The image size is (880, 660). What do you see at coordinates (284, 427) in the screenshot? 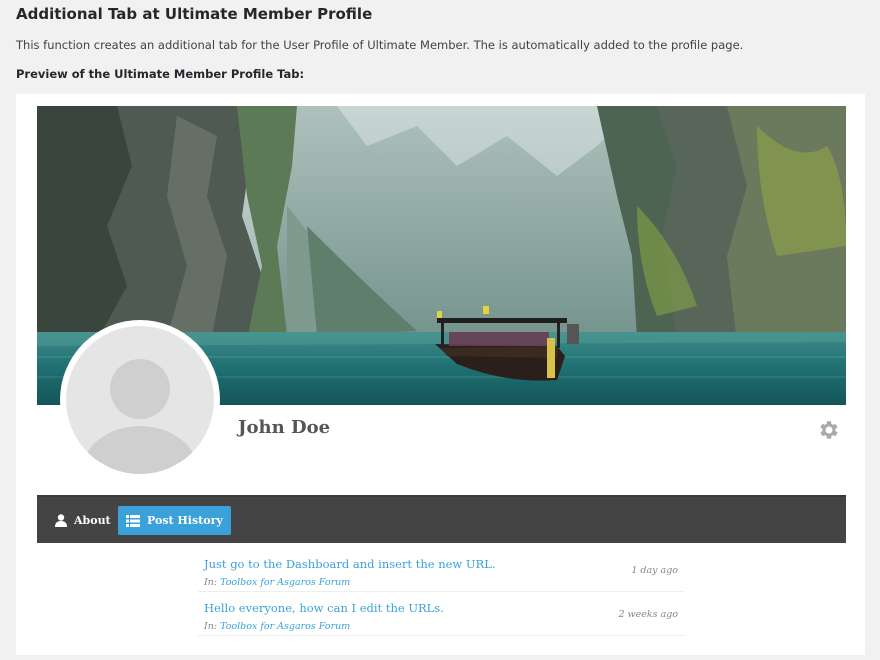
I see `profile-name: John Doe` at bounding box center [284, 427].